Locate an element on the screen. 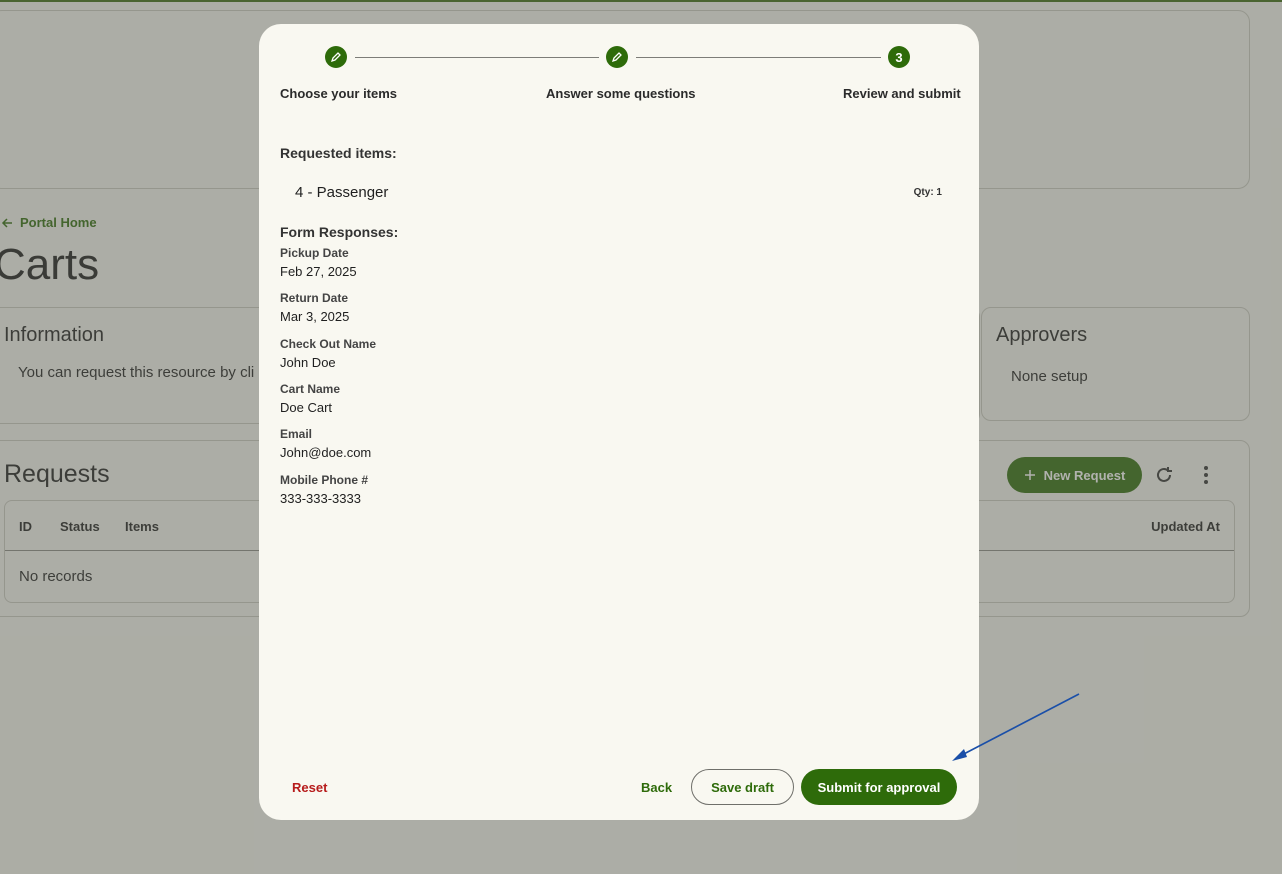  response-label-mobile-phone: Mobile Phone # is located at coordinates (324, 480).